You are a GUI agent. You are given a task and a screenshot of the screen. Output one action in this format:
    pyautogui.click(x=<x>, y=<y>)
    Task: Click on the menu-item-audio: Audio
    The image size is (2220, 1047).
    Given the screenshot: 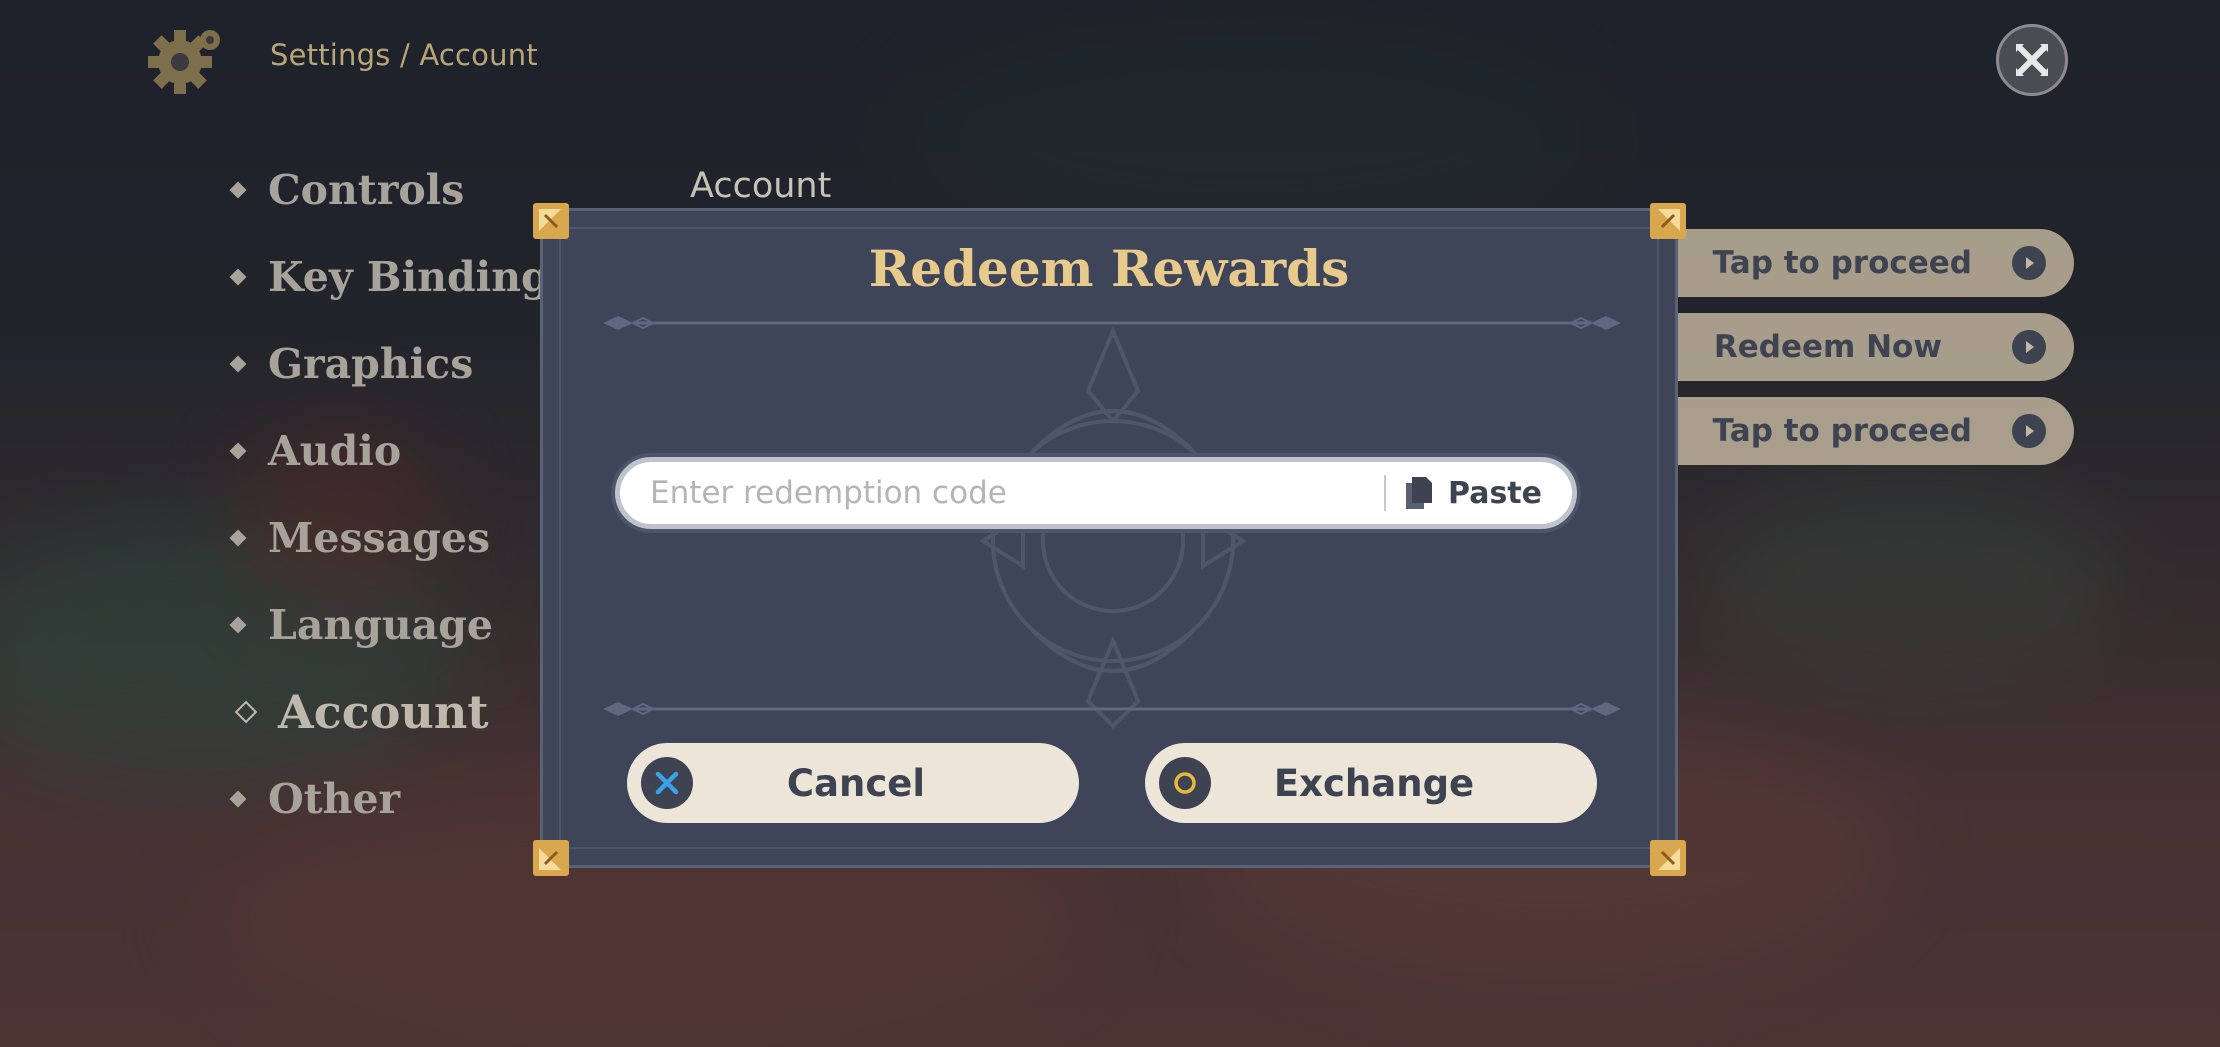 What is the action you would take?
    pyautogui.click(x=315, y=451)
    